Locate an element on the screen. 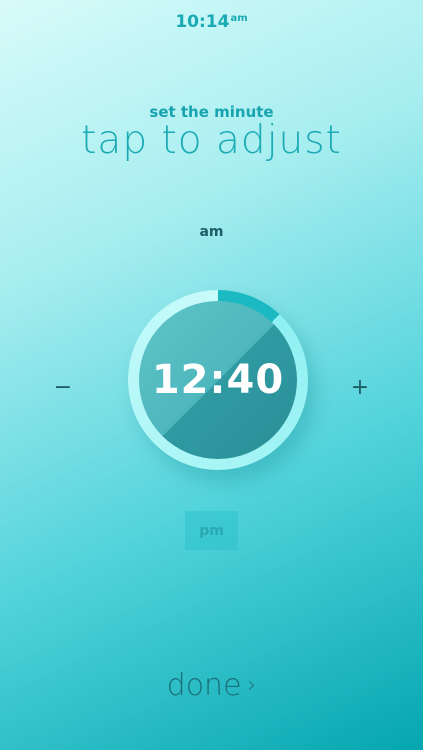 The height and width of the screenshot is (750, 423). status-bar-time: 10:14am is located at coordinates (211, 22).